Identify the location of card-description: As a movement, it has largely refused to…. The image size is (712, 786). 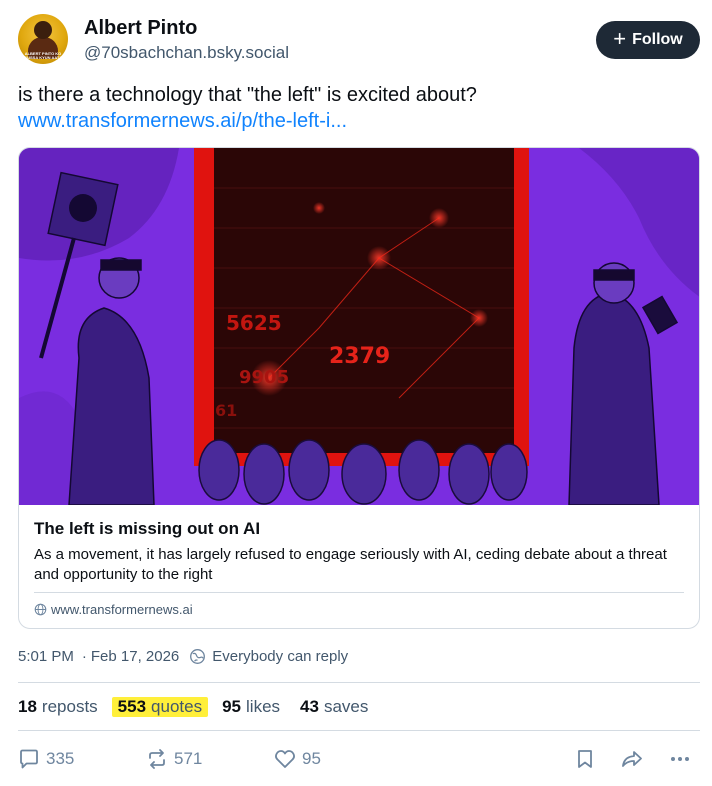
(350, 564).